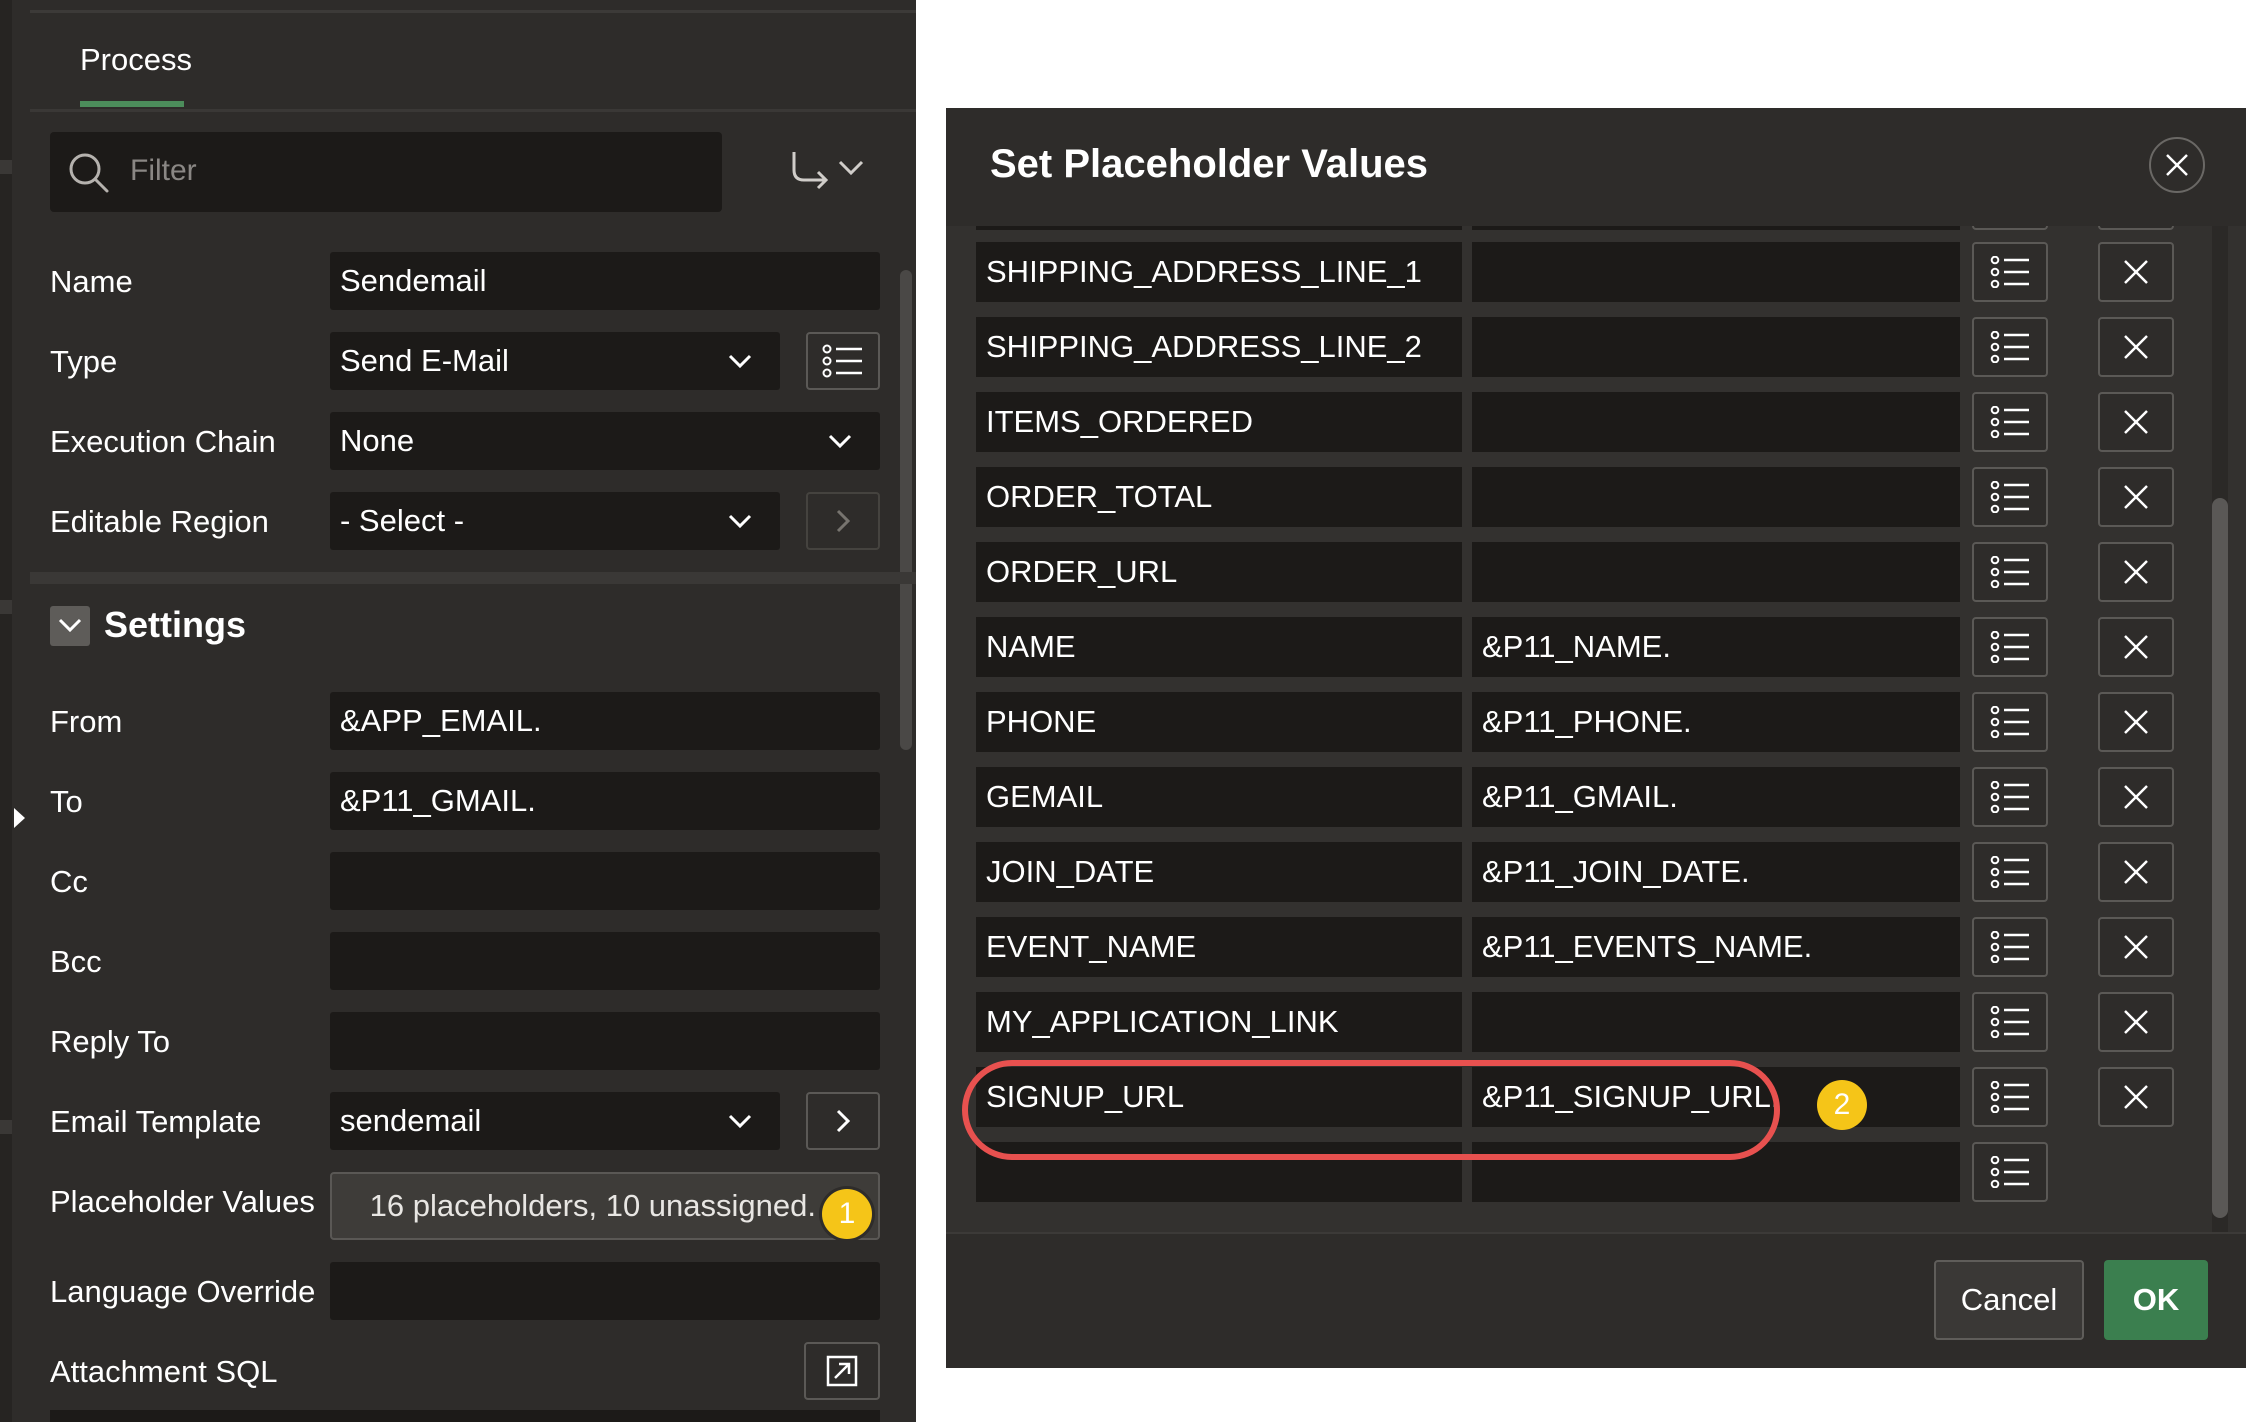  I want to click on placeholder-name-field: ORDER_TOTAL, so click(1219, 497).